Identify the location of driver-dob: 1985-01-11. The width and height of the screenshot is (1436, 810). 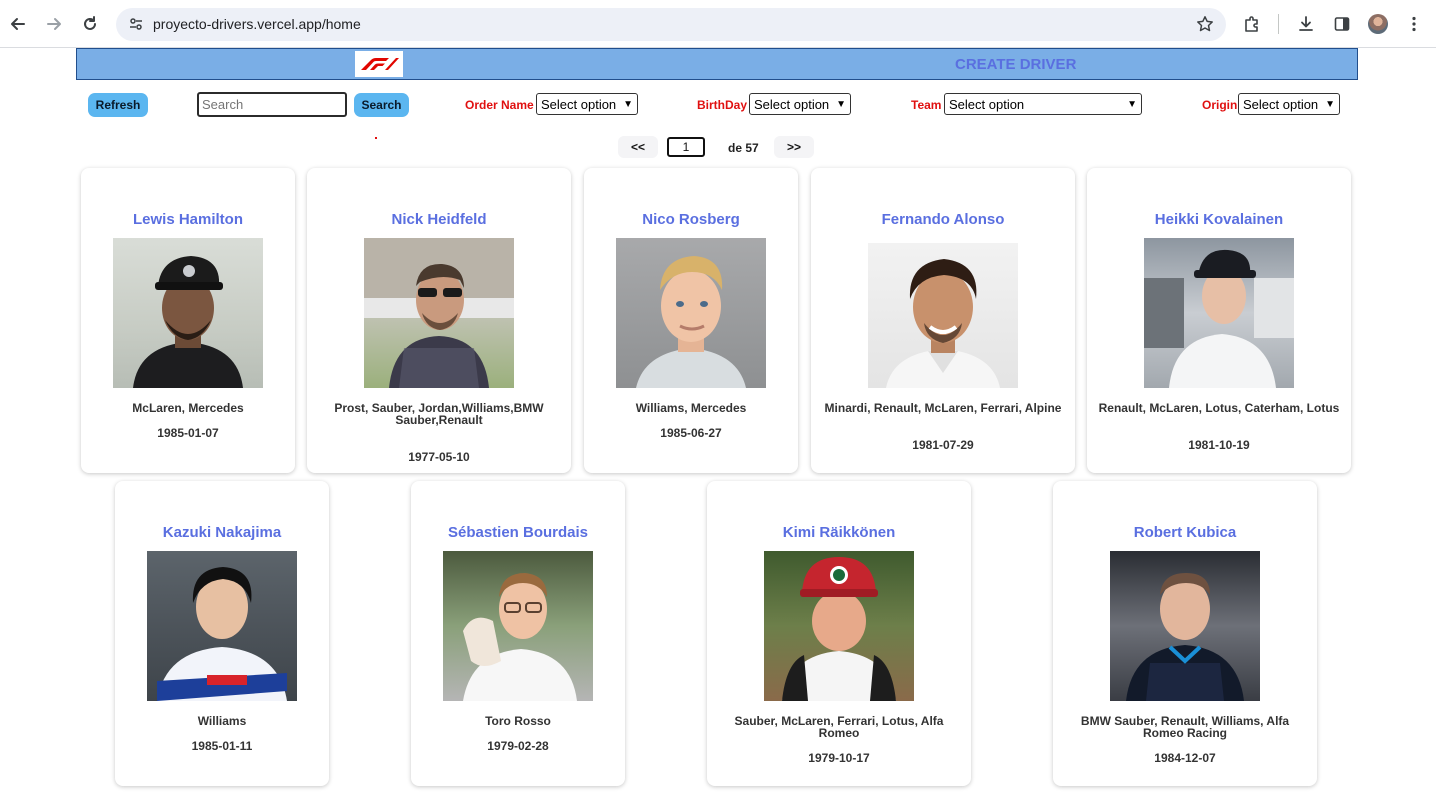
(222, 746).